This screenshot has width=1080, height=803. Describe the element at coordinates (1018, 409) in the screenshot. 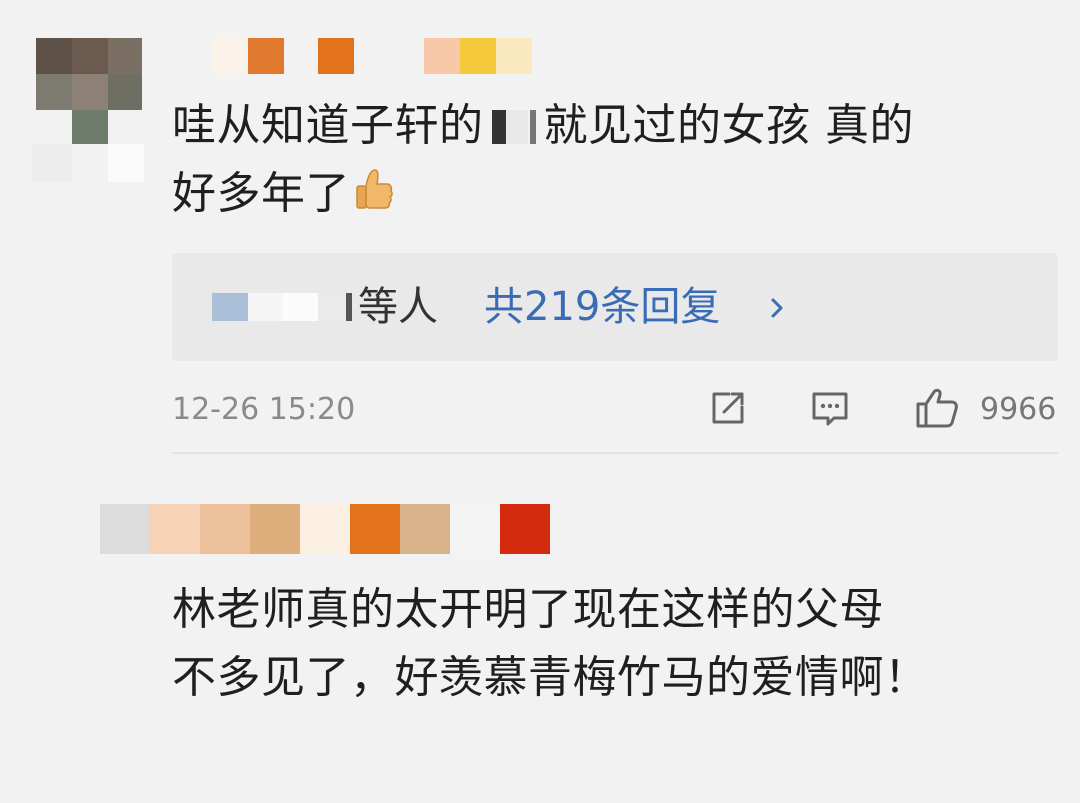

I see `like-count: 9966` at that location.